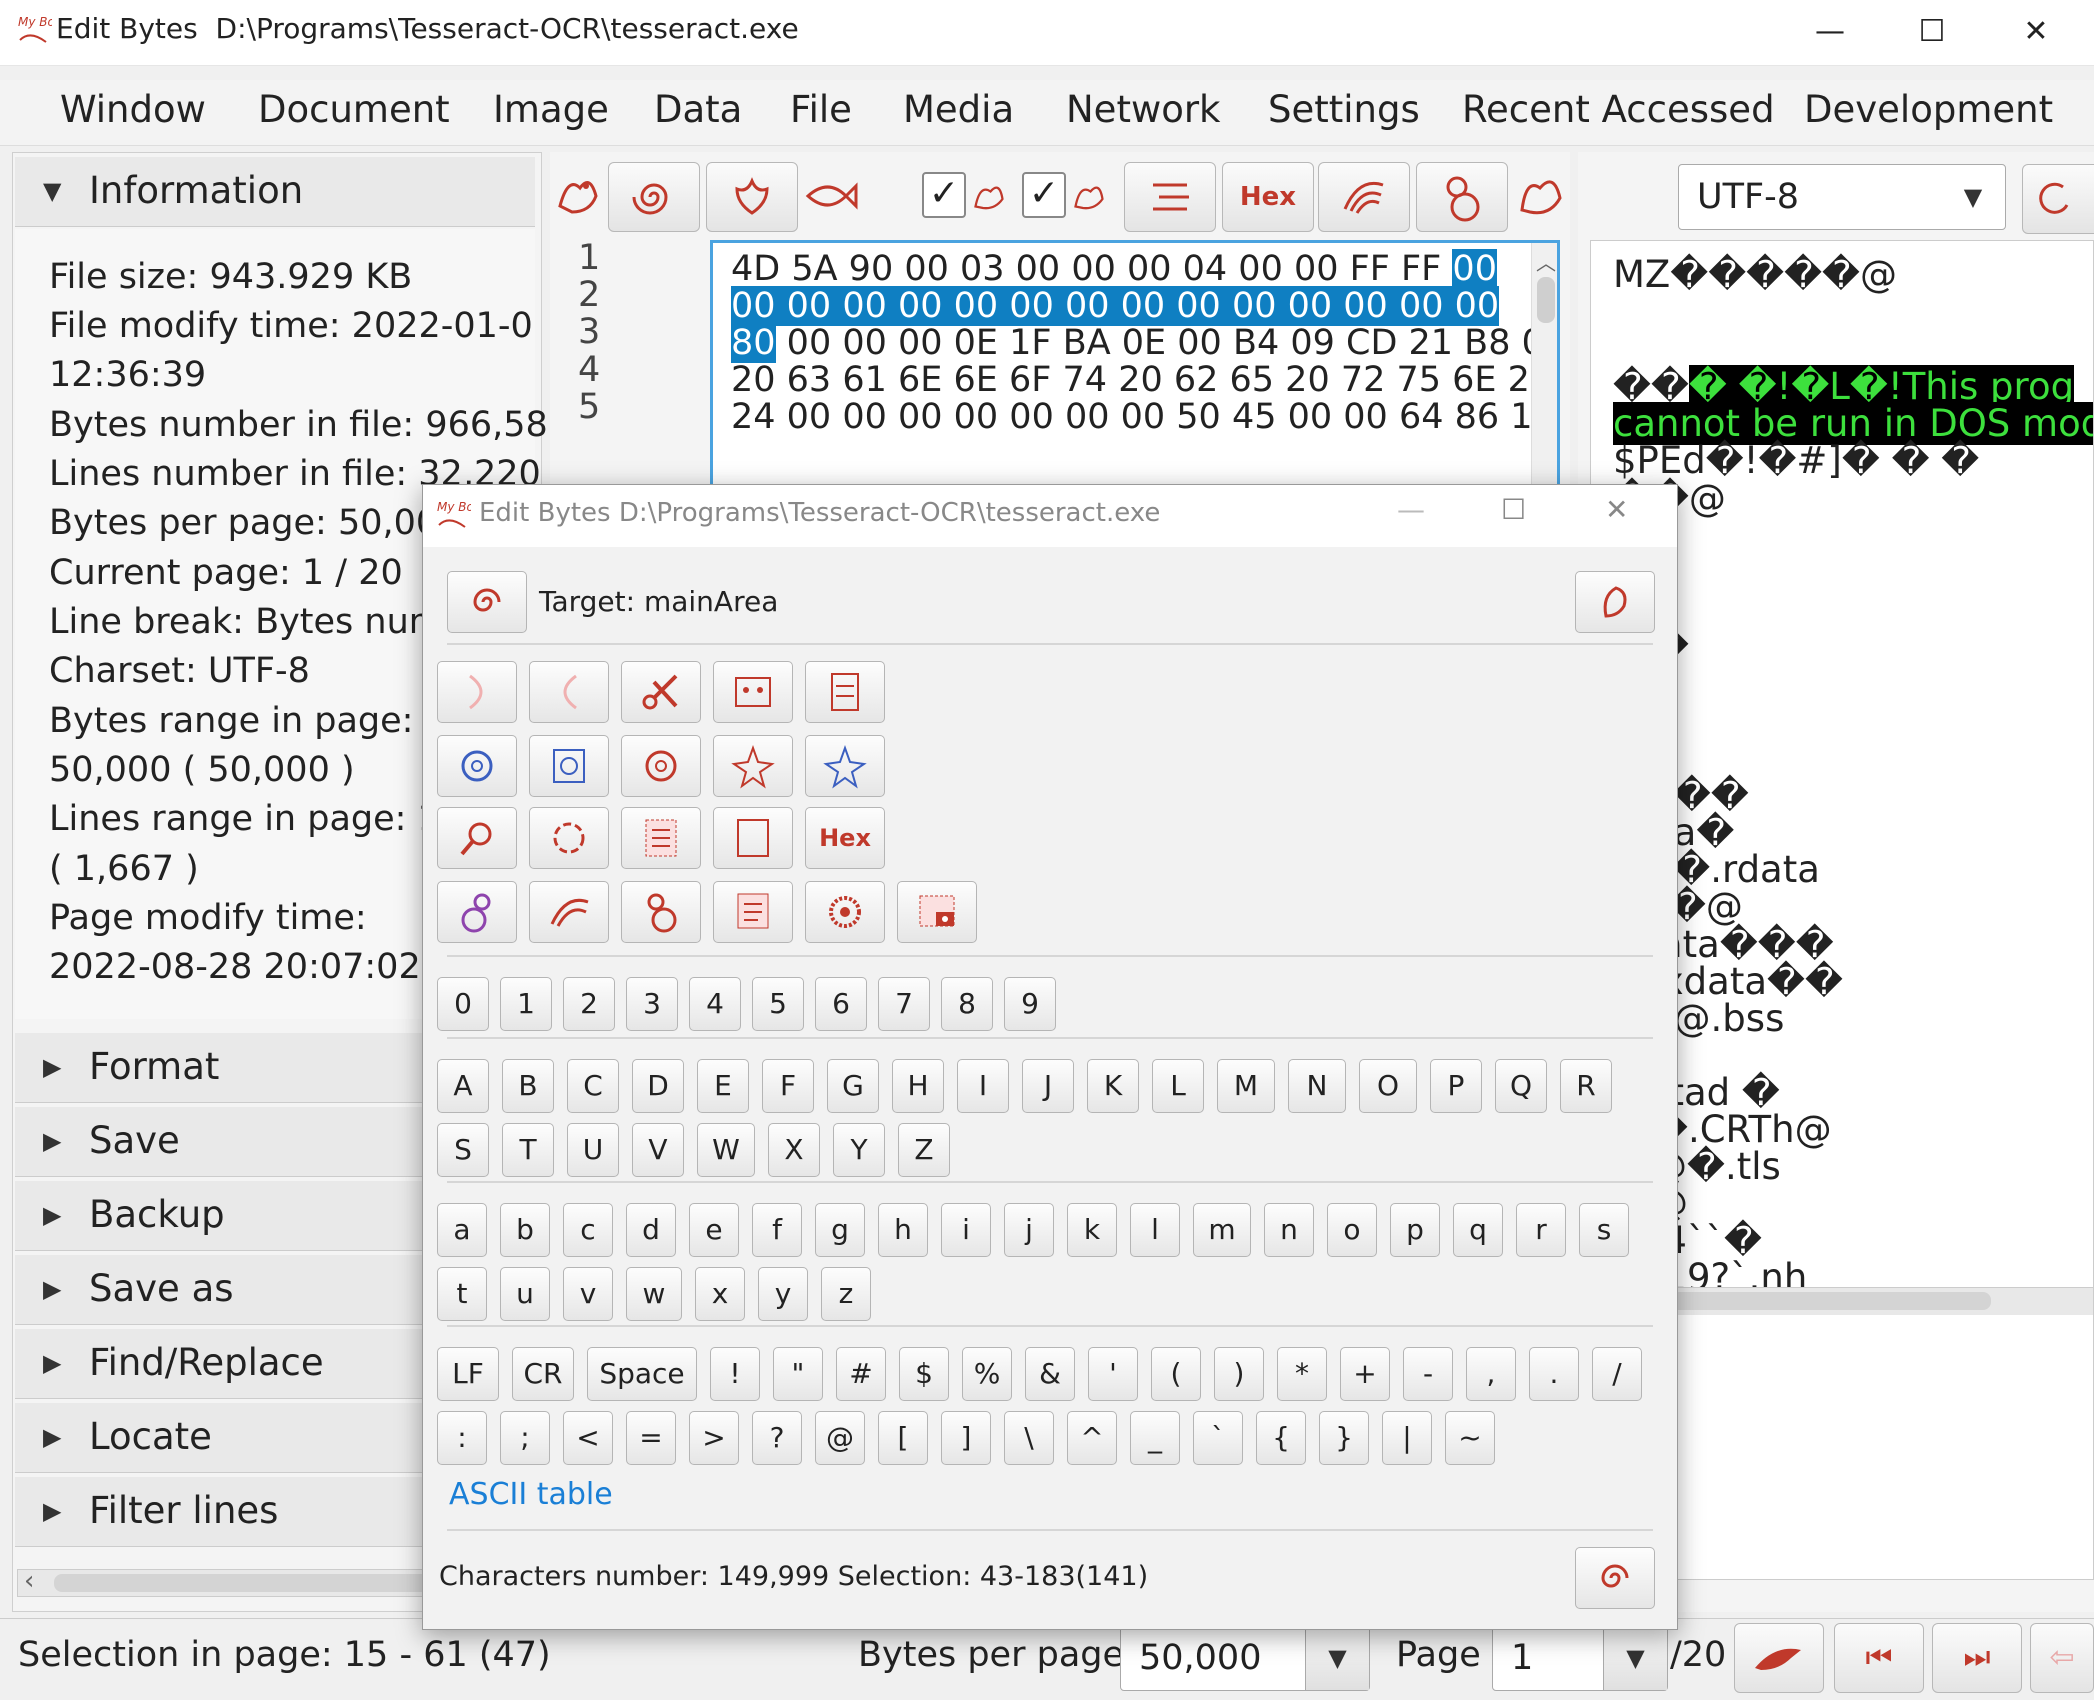 The width and height of the screenshot is (2094, 1700). I want to click on refresh-button, so click(2058, 199).